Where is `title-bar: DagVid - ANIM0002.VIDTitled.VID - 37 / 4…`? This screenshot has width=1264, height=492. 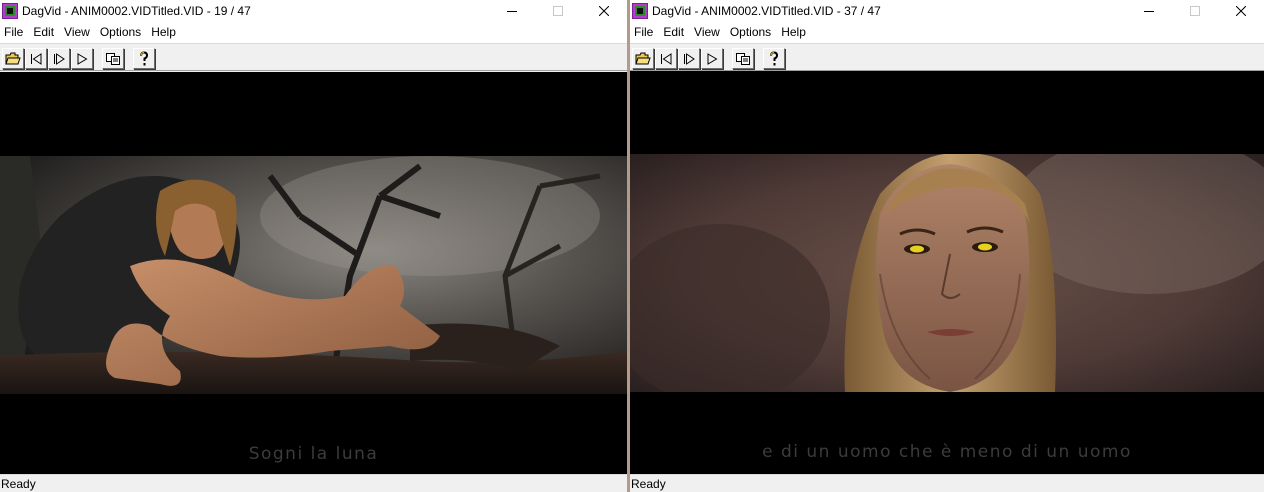 title-bar: DagVid - ANIM0002.VIDTitled.VID - 37 / 4… is located at coordinates (947, 11).